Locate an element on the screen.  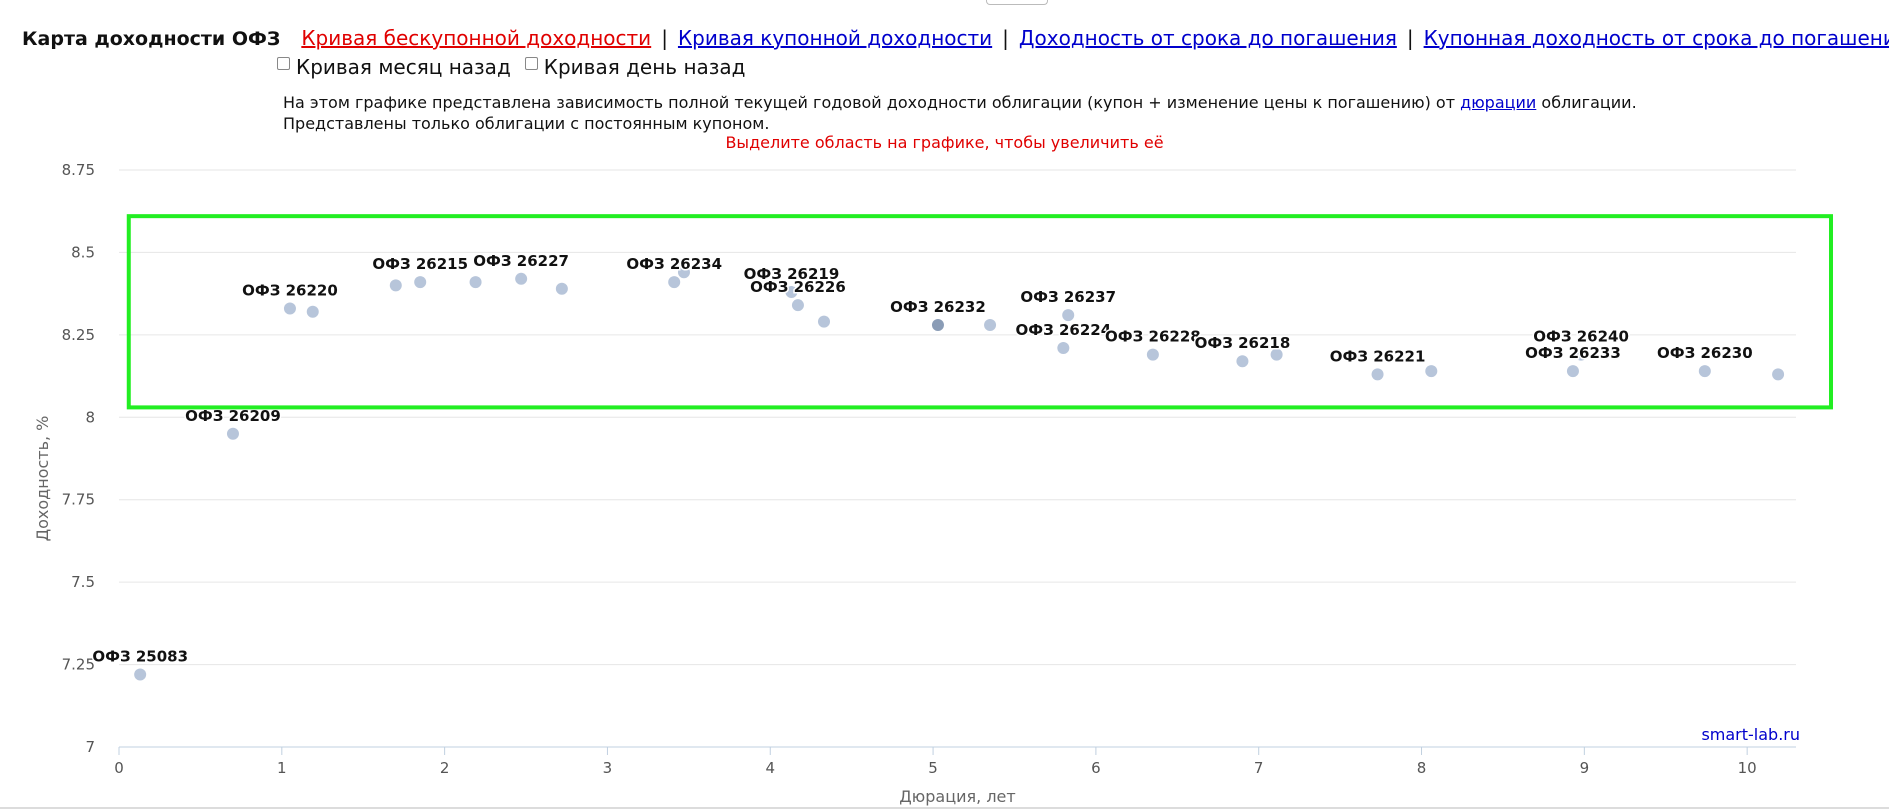
x-tick-label: 9 is located at coordinates (1585, 768).